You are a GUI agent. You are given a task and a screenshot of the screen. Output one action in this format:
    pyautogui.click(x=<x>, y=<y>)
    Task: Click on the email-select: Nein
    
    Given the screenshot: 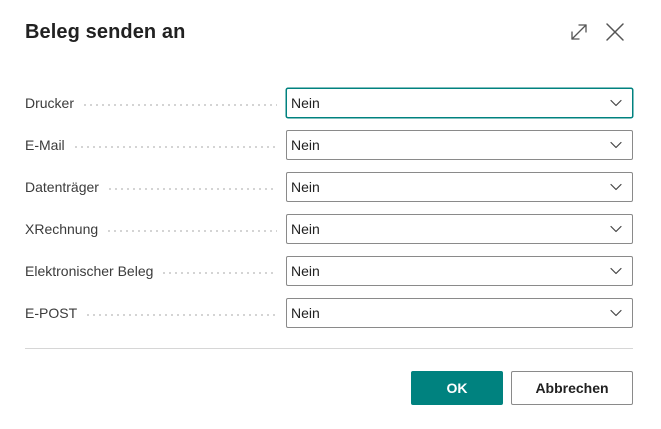 What is the action you would take?
    pyautogui.click(x=459, y=145)
    